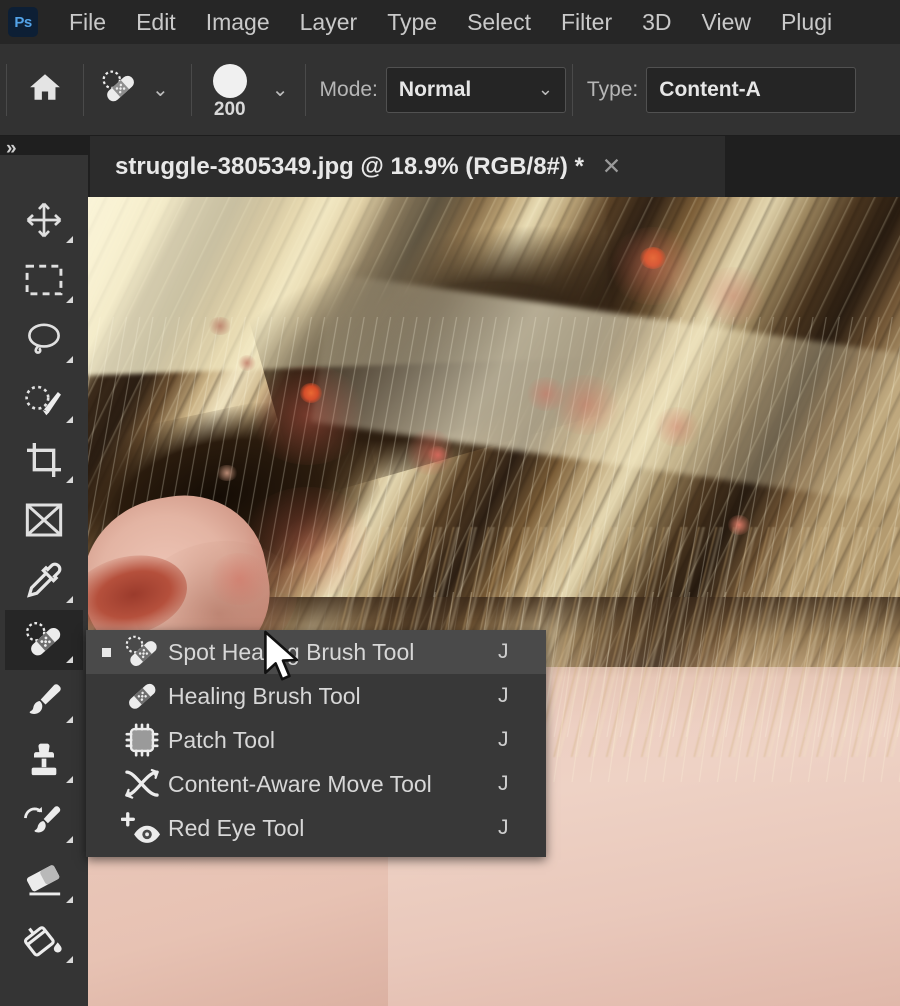  I want to click on type-label: Type:, so click(612, 89).